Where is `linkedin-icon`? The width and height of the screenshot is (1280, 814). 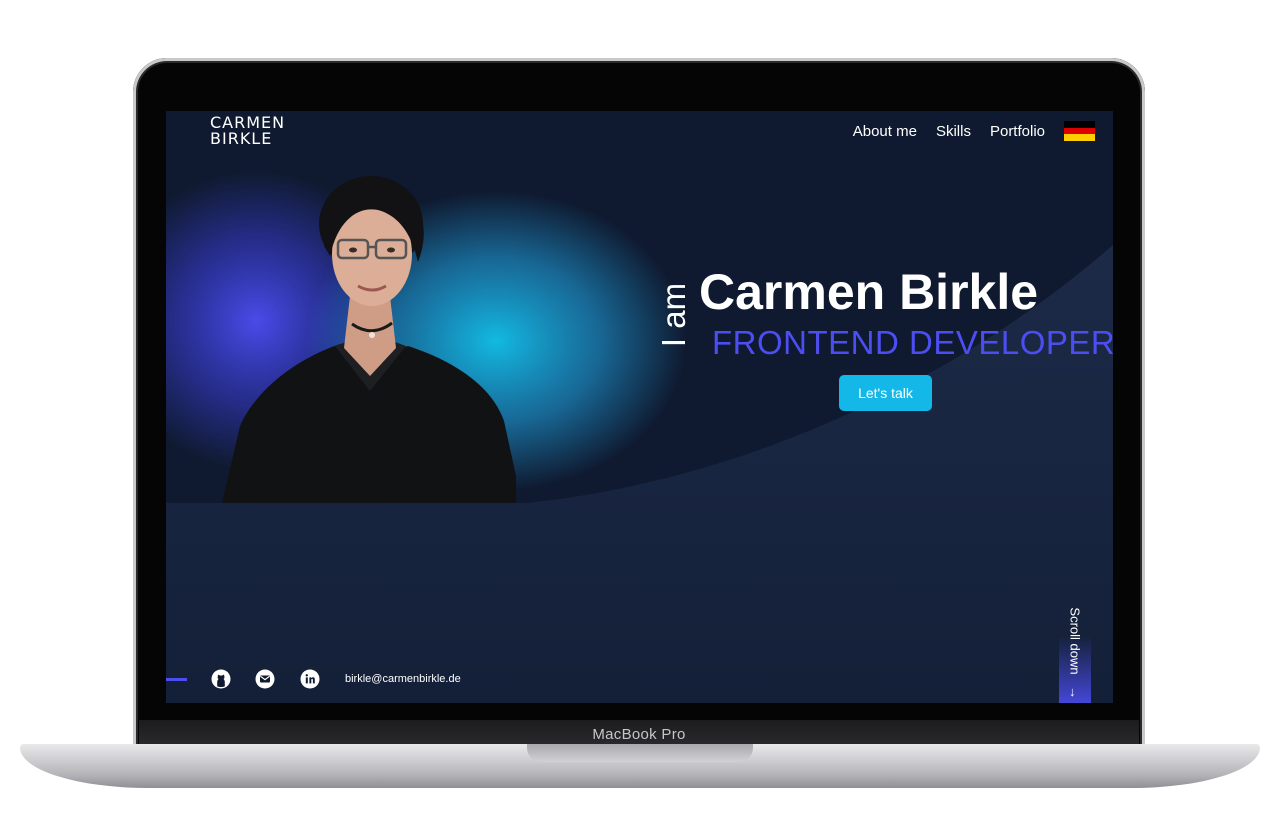
linkedin-icon is located at coordinates (310, 679).